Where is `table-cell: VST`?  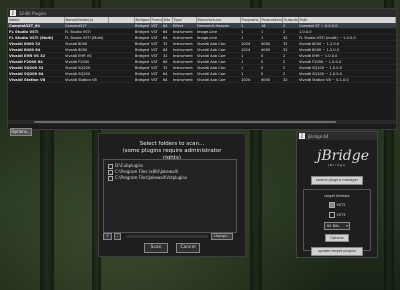
table-cell: VST is located at coordinates (156, 79).